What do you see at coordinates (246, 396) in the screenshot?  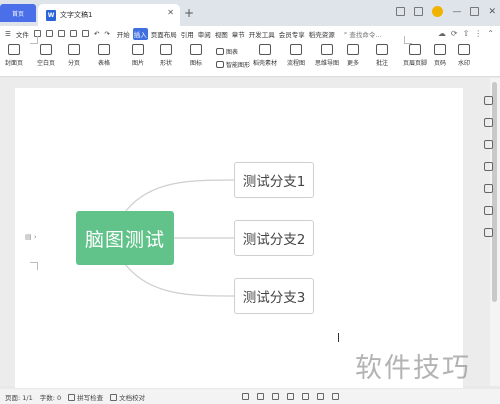 I see `eye-protect-icon` at bounding box center [246, 396].